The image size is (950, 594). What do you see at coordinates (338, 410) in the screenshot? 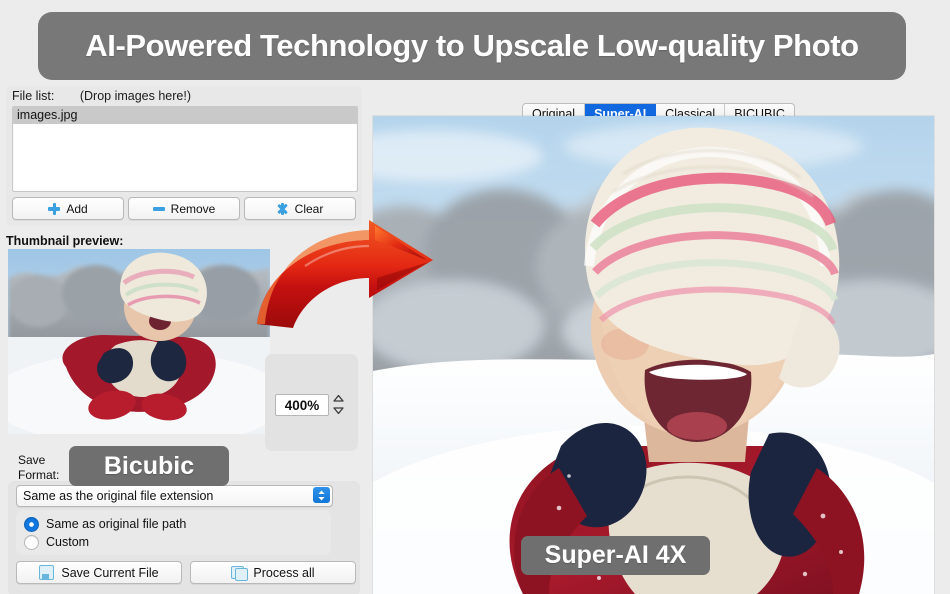
I see `stepper-down-icon` at bounding box center [338, 410].